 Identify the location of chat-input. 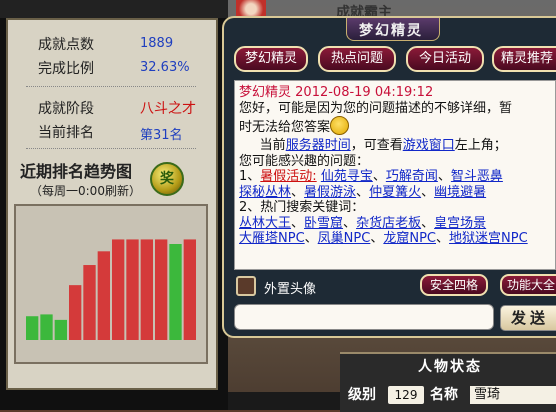
(364, 317).